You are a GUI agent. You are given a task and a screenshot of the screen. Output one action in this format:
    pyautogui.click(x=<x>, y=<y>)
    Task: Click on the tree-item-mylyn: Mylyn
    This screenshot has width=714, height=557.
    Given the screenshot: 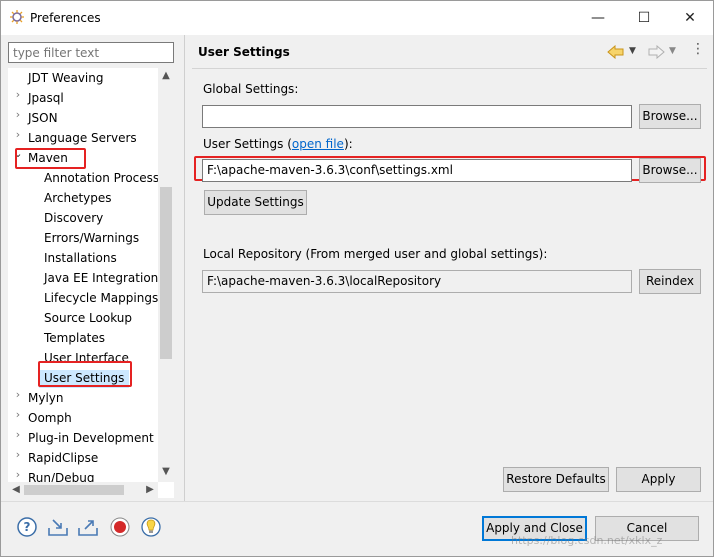 What is the action you would take?
    pyautogui.click(x=46, y=398)
    